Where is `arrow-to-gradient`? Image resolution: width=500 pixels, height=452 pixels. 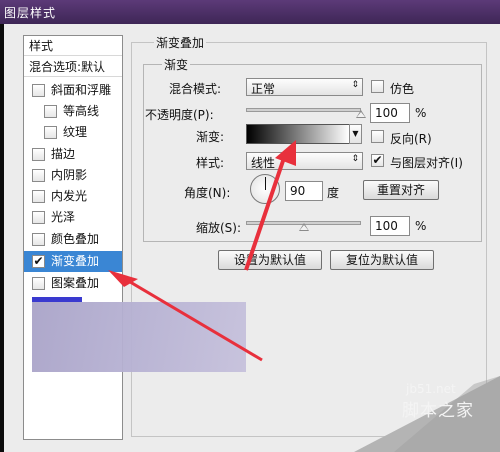
arrow-to-gradient is located at coordinates (266, 211).